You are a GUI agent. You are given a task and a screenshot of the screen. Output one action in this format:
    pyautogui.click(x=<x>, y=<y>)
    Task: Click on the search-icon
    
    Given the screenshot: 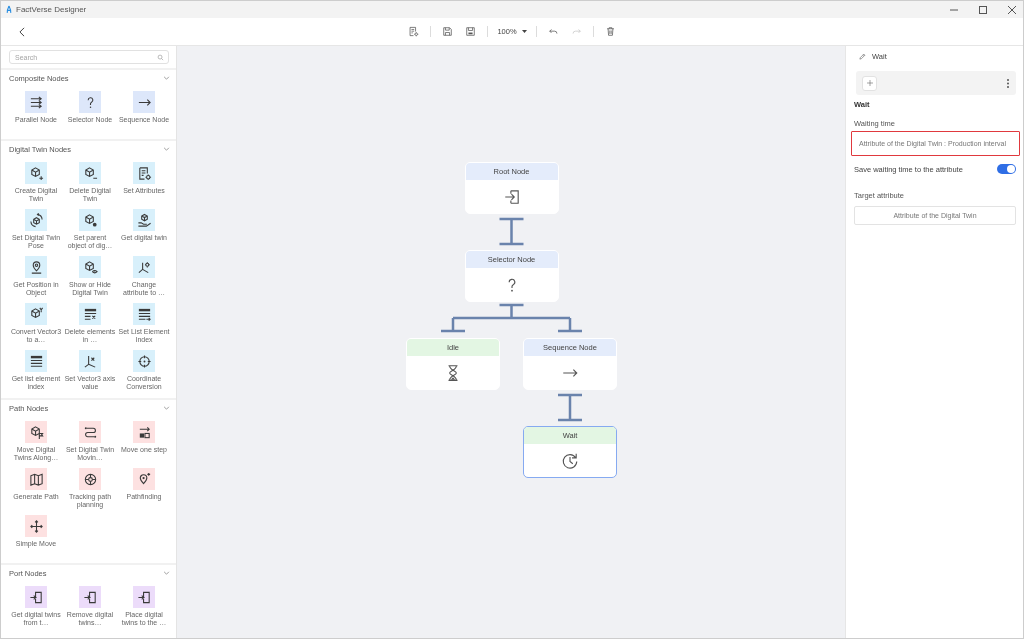 What is the action you would take?
    pyautogui.click(x=160, y=57)
    